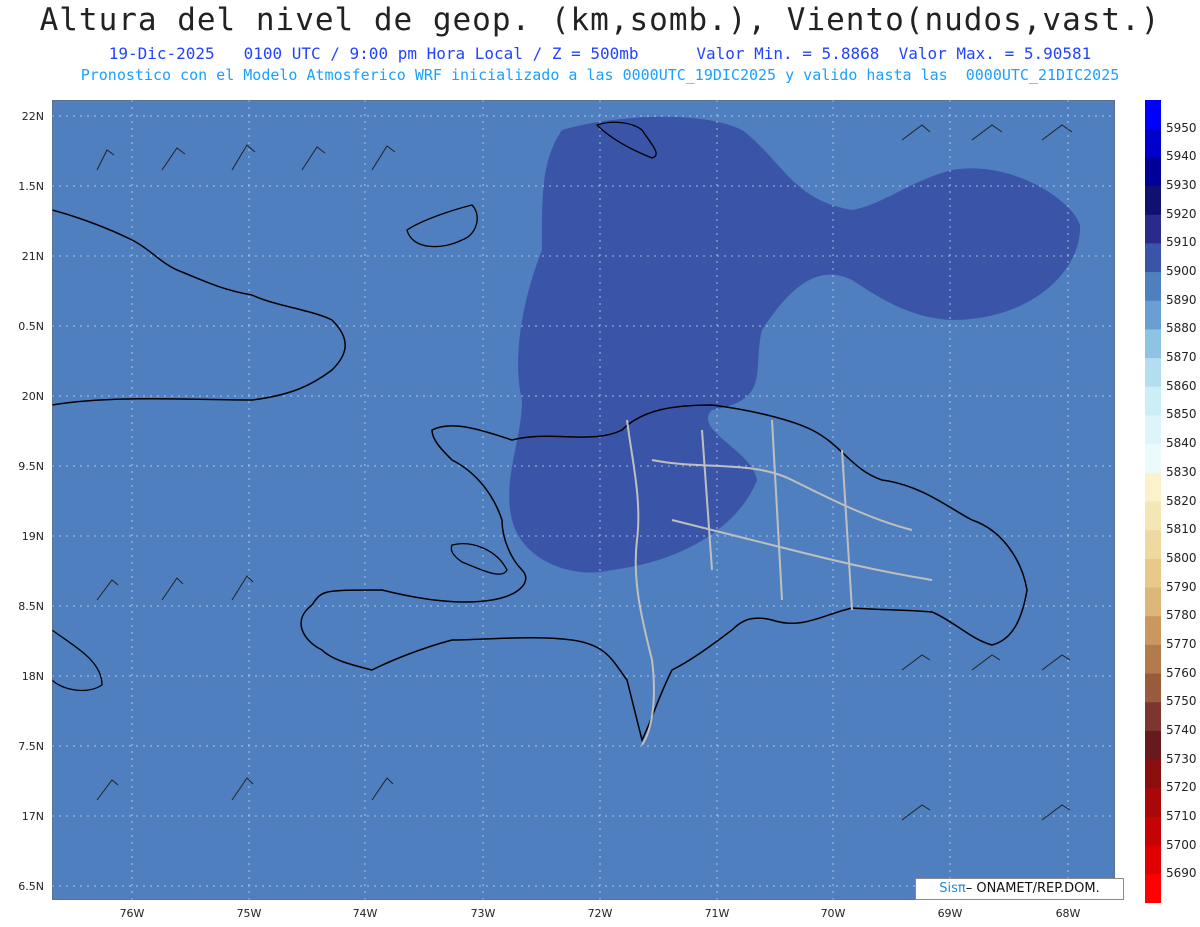  What do you see at coordinates (1181, 815) in the screenshot?
I see `colorbar-level-label: 5710` at bounding box center [1181, 815].